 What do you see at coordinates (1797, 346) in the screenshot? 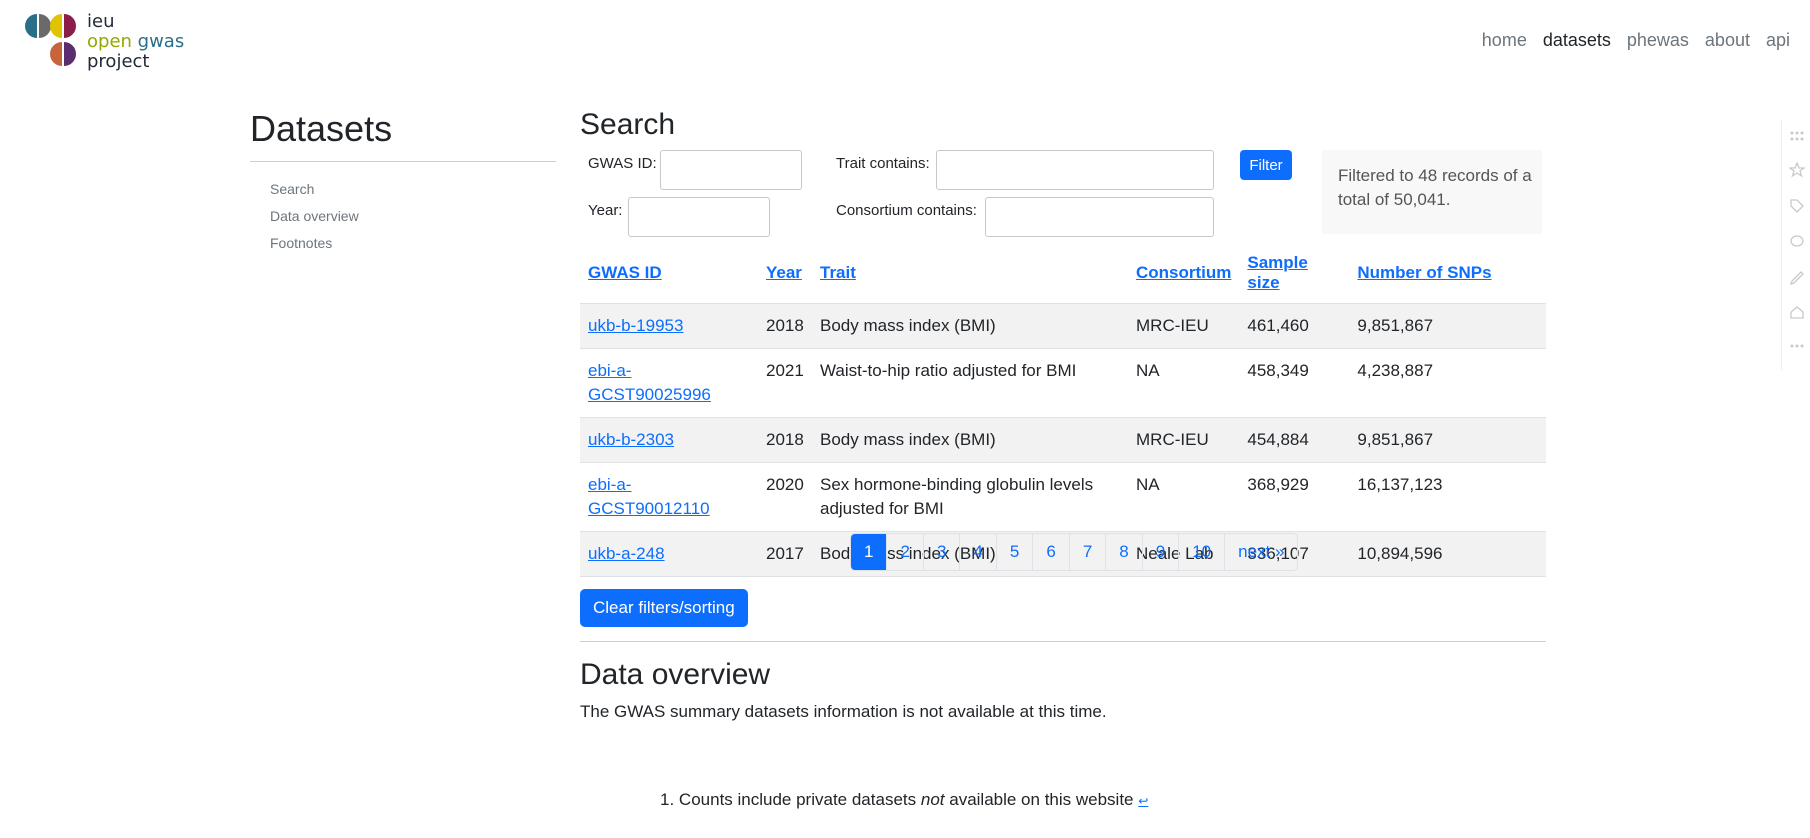
I see `more-icon` at bounding box center [1797, 346].